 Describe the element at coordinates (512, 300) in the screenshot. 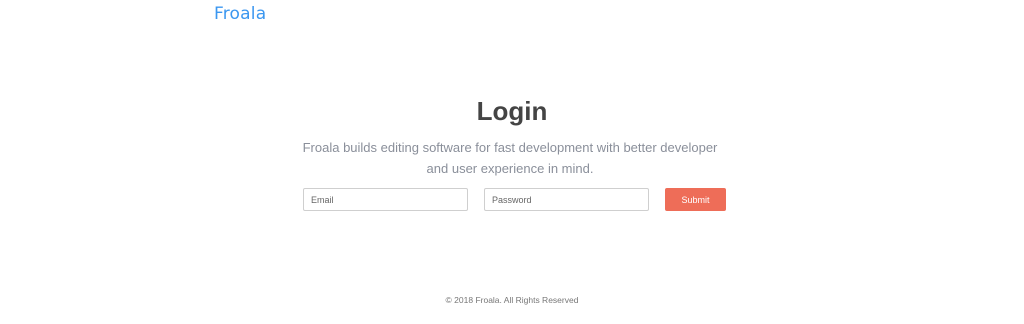

I see `footer-copyright: © 2018 Froala. All Rights Reserved` at that location.